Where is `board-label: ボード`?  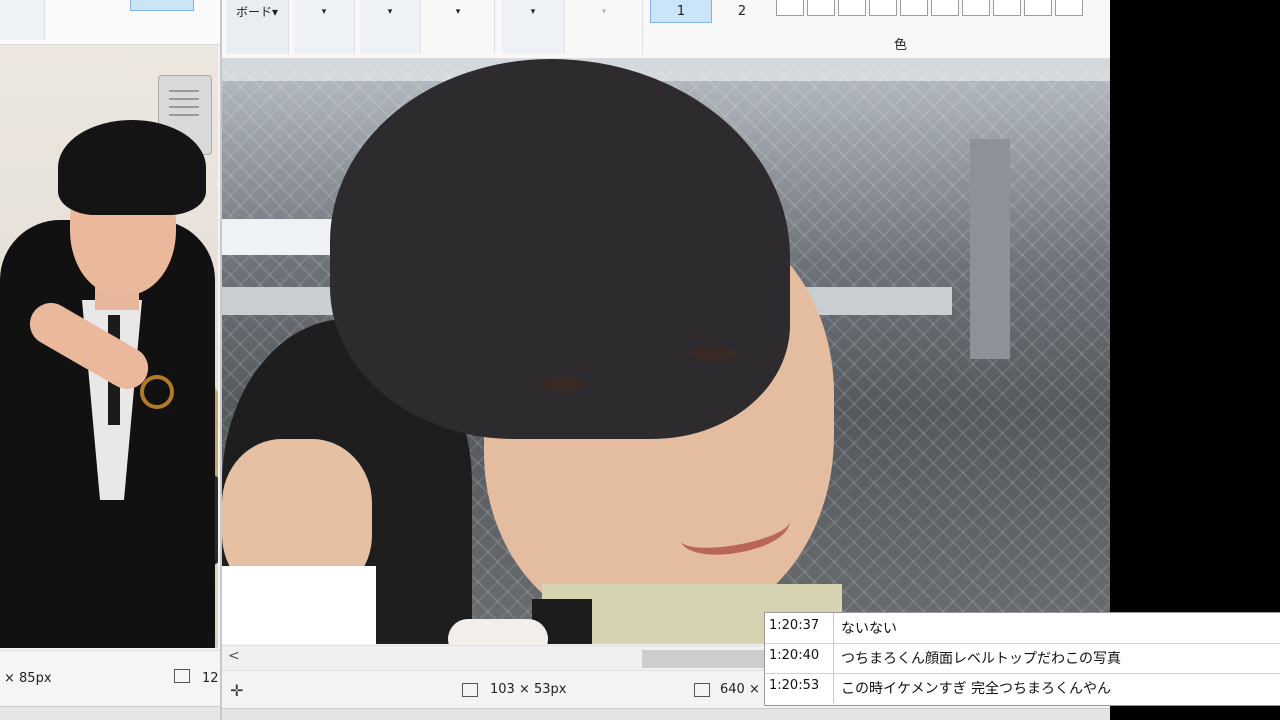 board-label: ボード is located at coordinates (253, 12).